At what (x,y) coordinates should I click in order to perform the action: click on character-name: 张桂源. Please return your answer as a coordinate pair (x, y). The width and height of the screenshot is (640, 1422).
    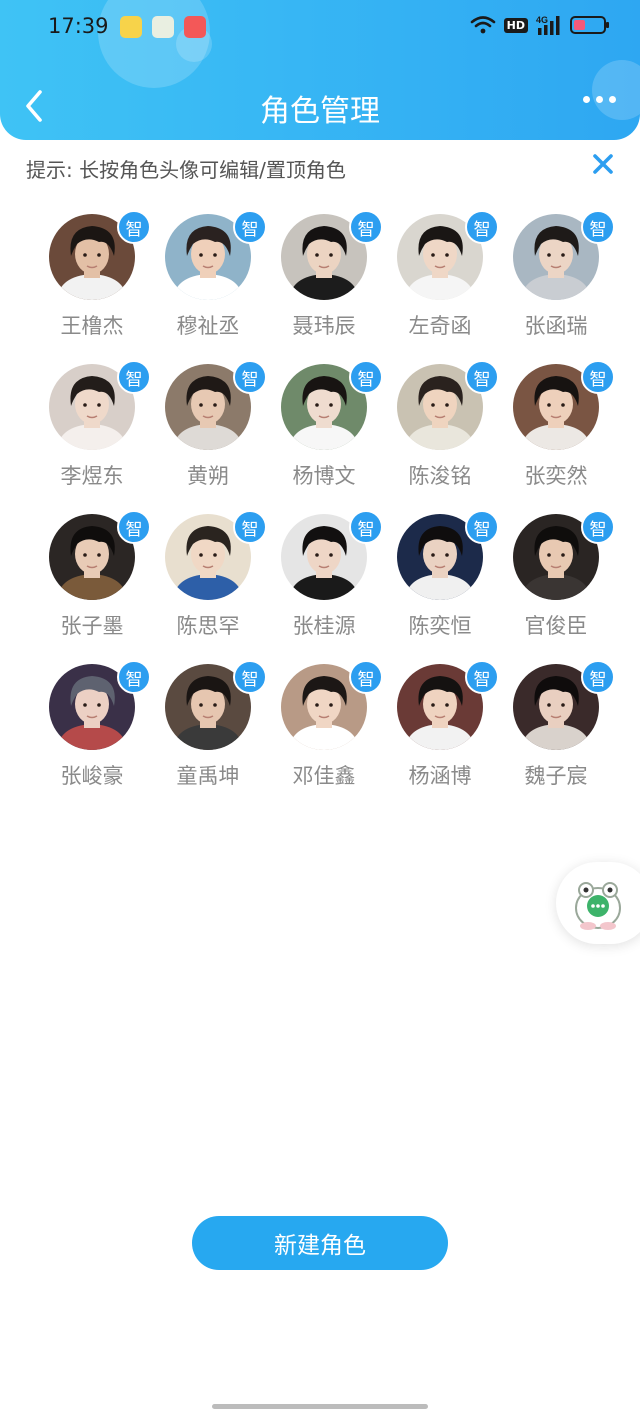
    Looking at the image, I should click on (324, 625).